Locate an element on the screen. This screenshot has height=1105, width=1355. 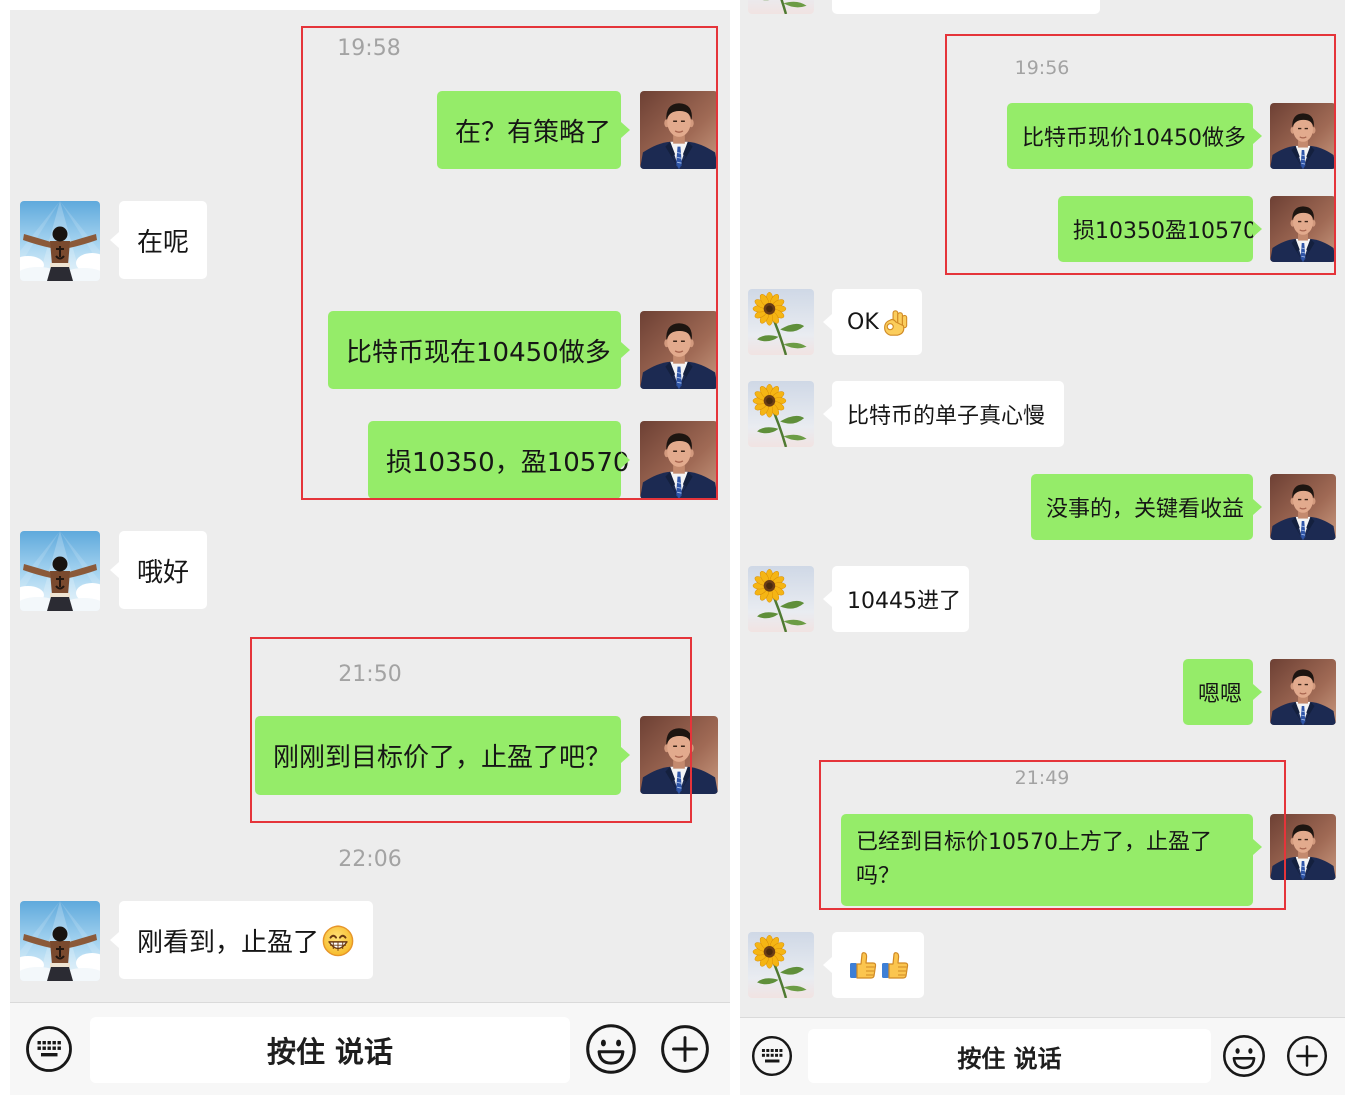
message-bubble: 10445进了 is located at coordinates (896, 599).